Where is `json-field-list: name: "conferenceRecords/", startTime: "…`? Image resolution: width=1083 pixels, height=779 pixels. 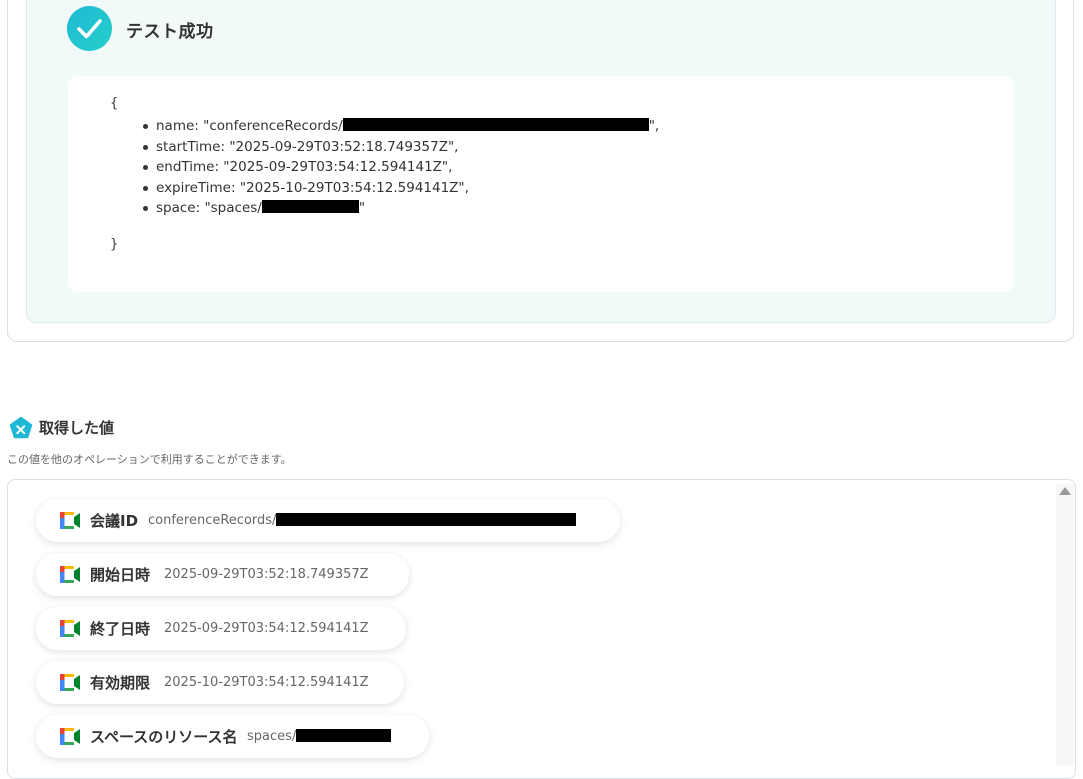
json-field-list: name: "conferenceRecords/", startTime: "… is located at coordinates (398, 167).